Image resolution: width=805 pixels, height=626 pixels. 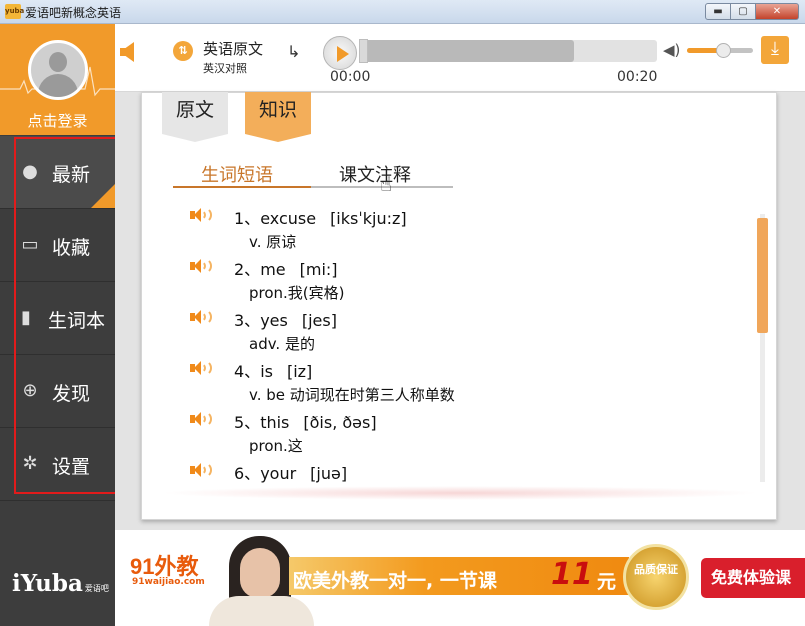 What do you see at coordinates (293, 51) in the screenshot?
I see `repeat-icon: ↳` at bounding box center [293, 51].